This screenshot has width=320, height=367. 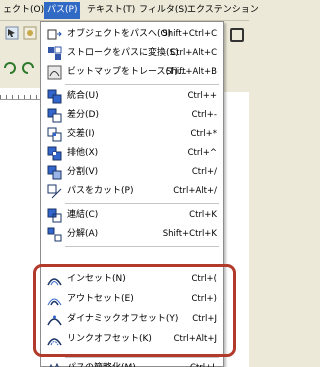 I want to click on horizontal-ruler, so click(x=20, y=94).